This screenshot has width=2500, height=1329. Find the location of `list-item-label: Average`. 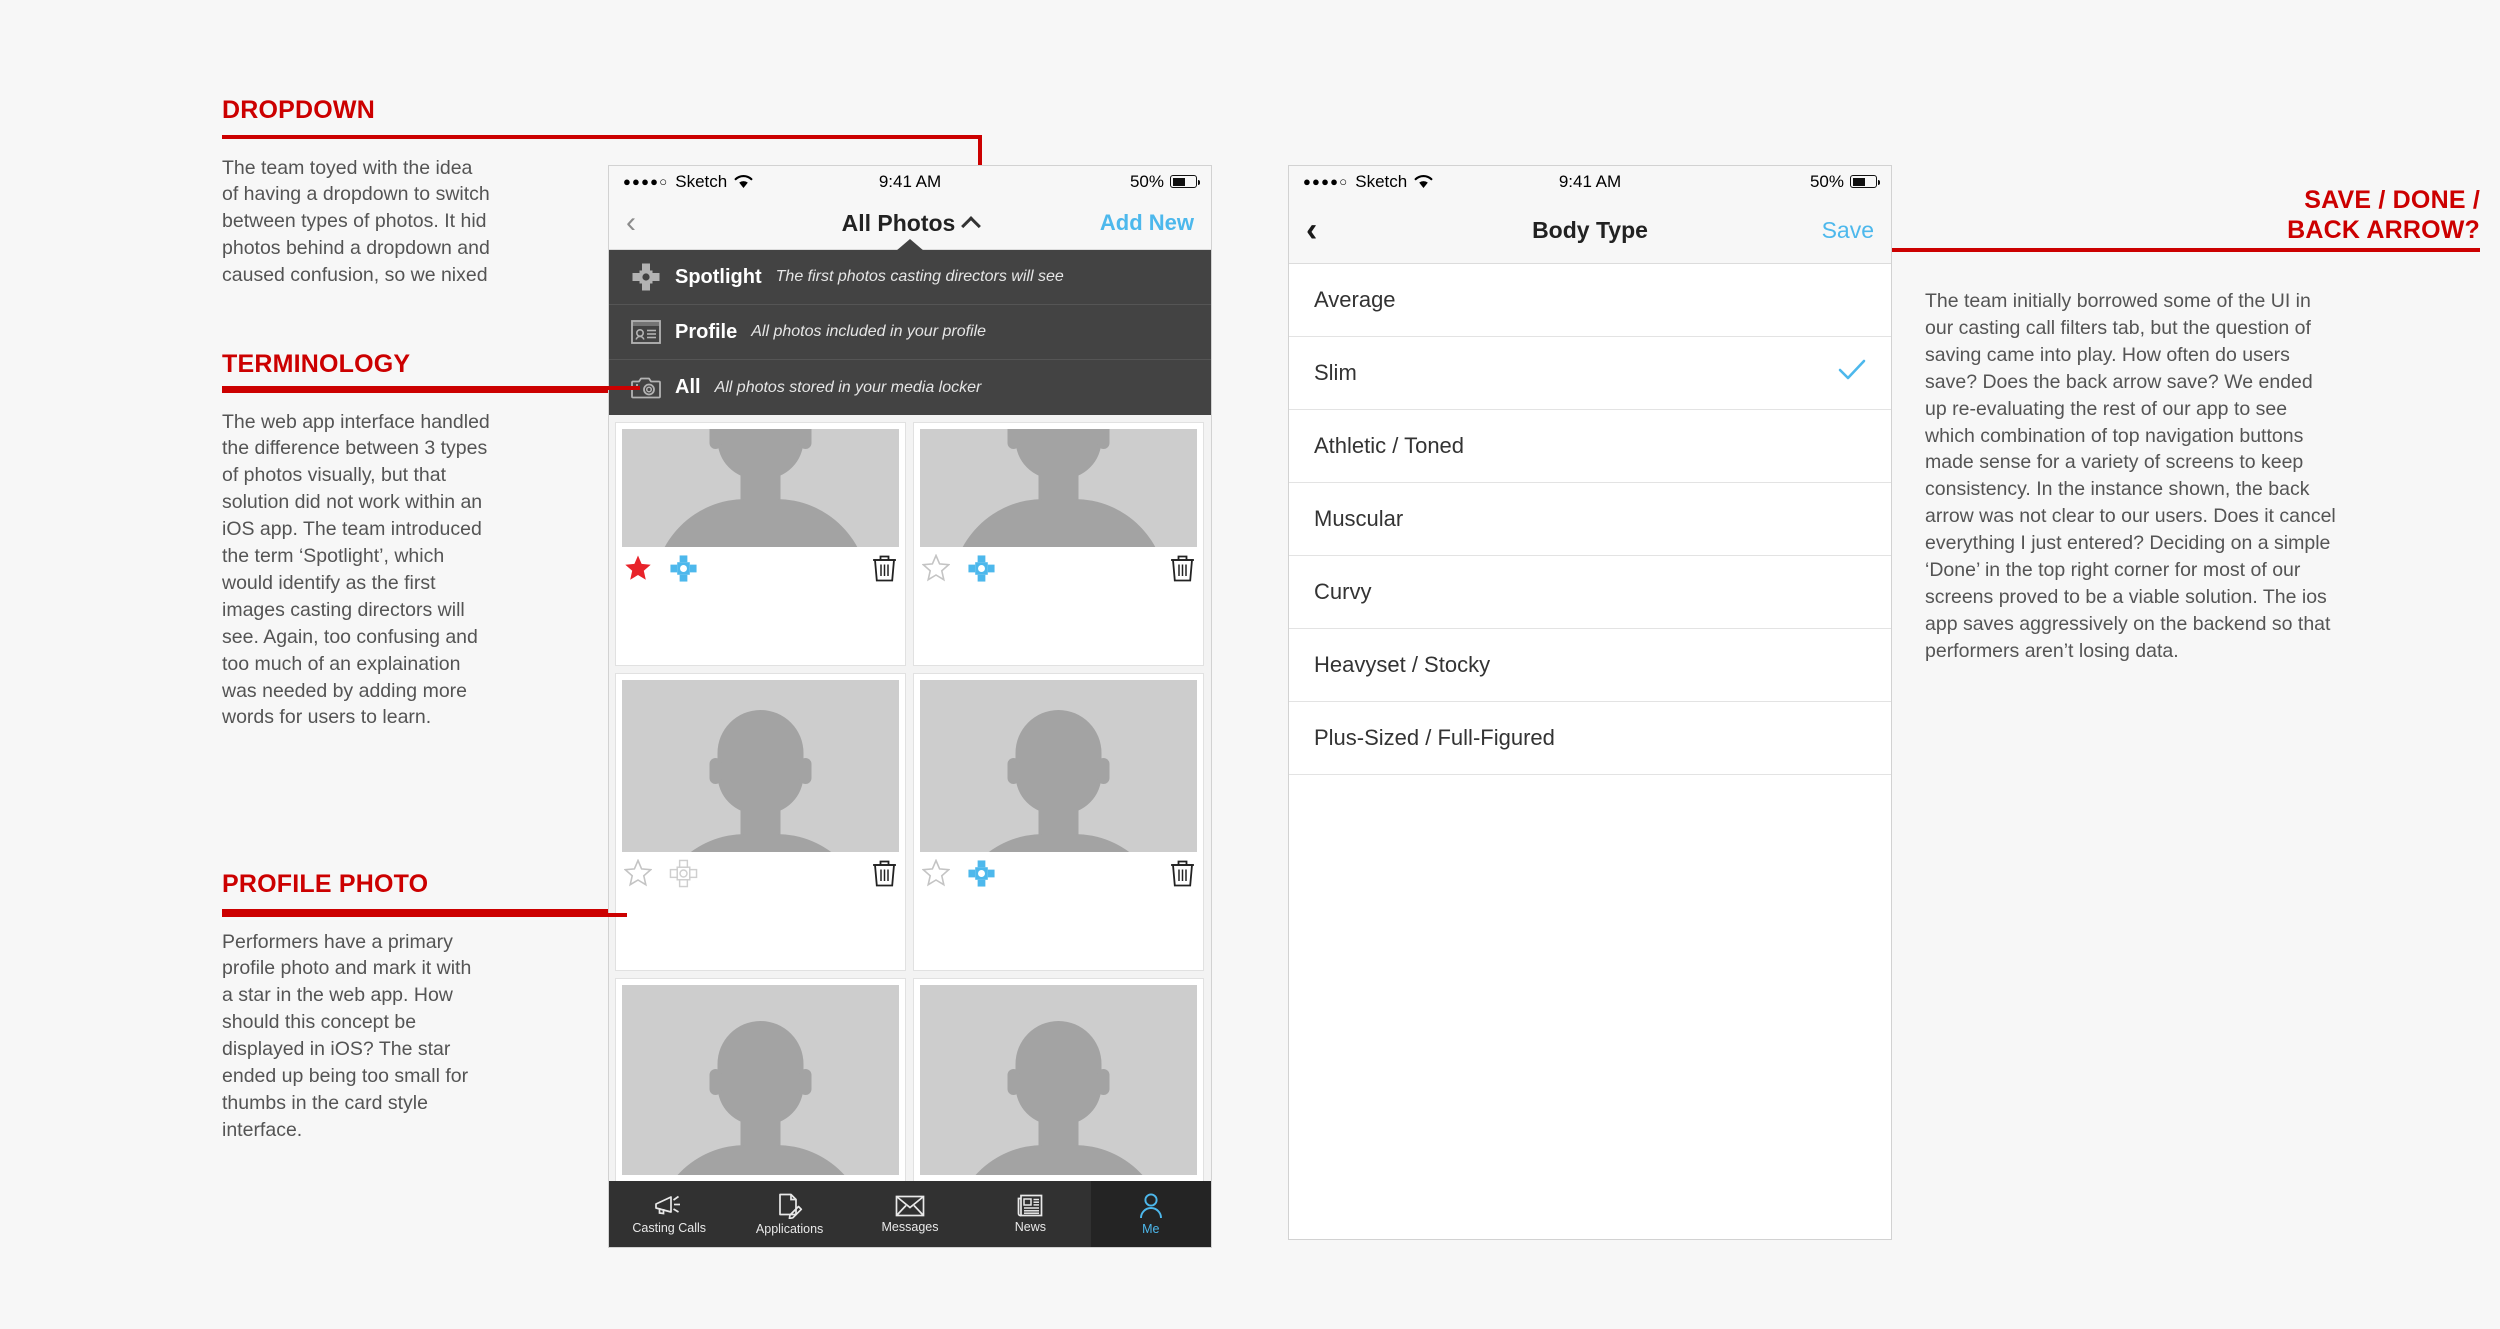

list-item-label: Average is located at coordinates (1355, 299).